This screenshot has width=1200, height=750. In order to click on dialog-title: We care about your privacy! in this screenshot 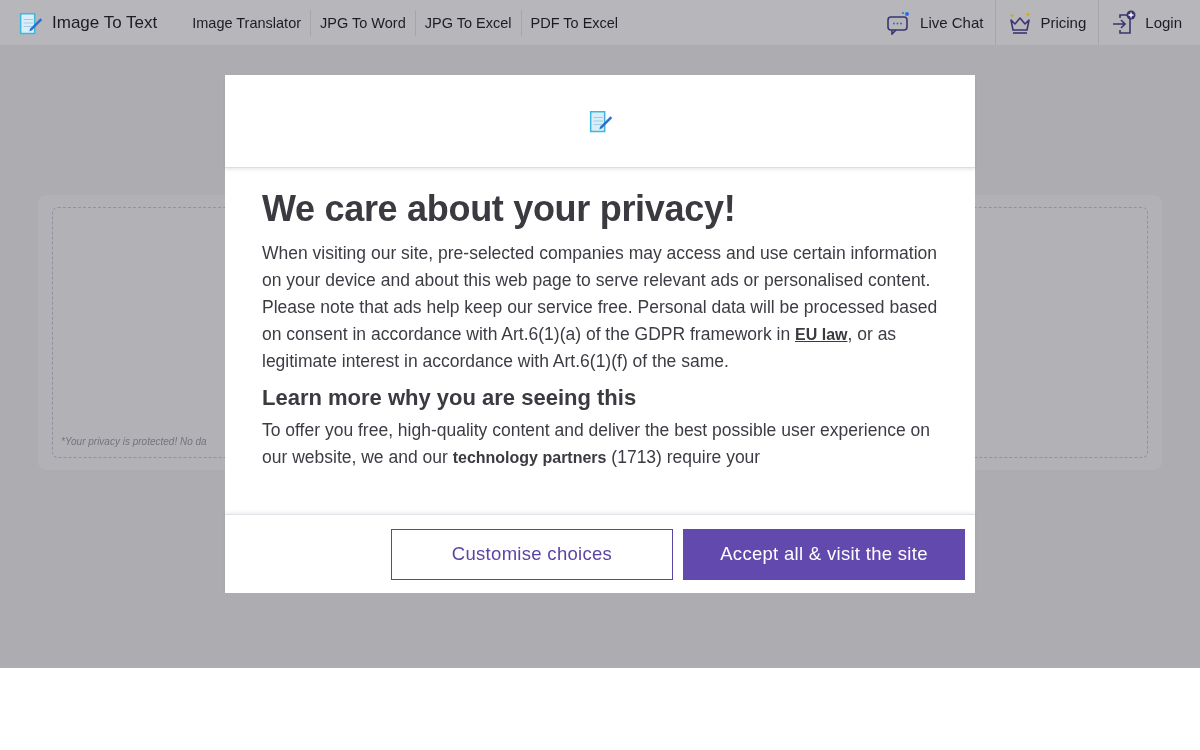, I will do `click(499, 209)`.